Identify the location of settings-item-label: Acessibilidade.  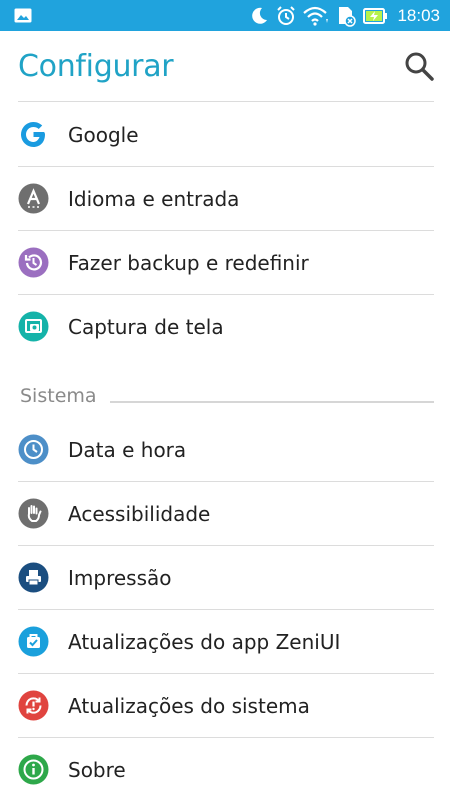
(139, 514).